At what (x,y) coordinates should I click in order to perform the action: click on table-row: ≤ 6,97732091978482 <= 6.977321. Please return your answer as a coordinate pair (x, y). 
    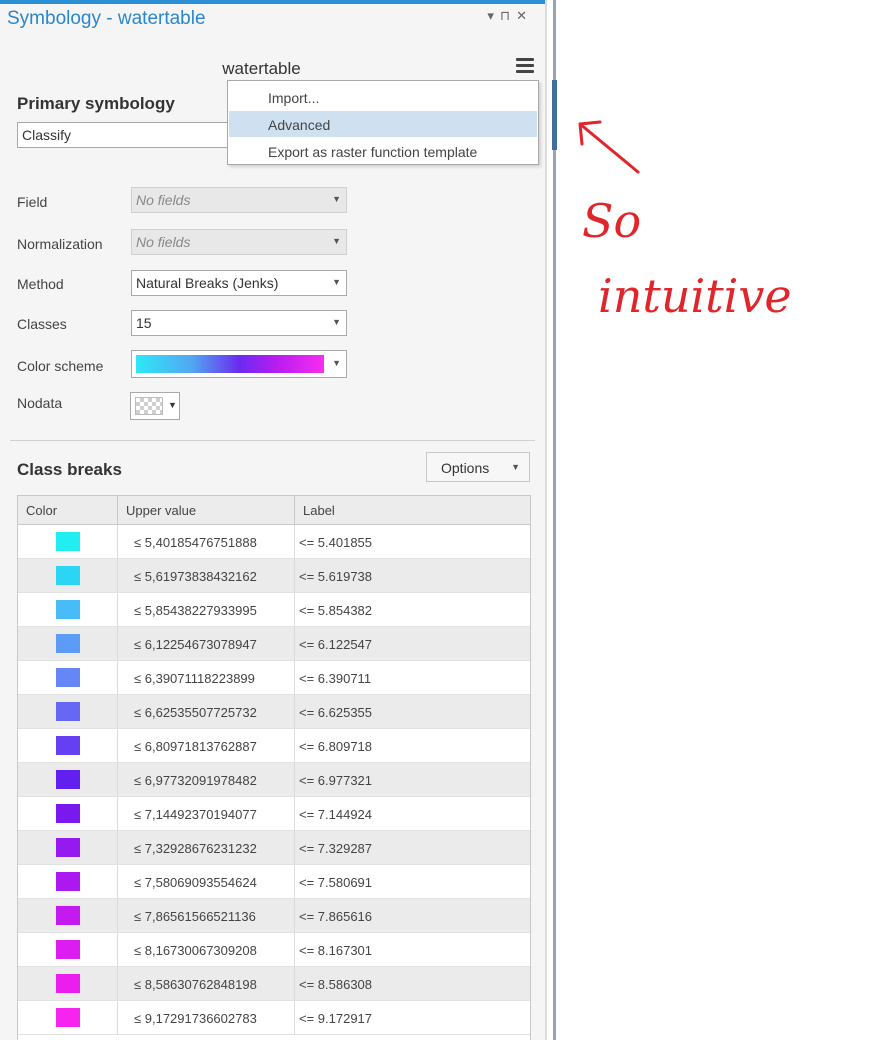
    Looking at the image, I should click on (274, 780).